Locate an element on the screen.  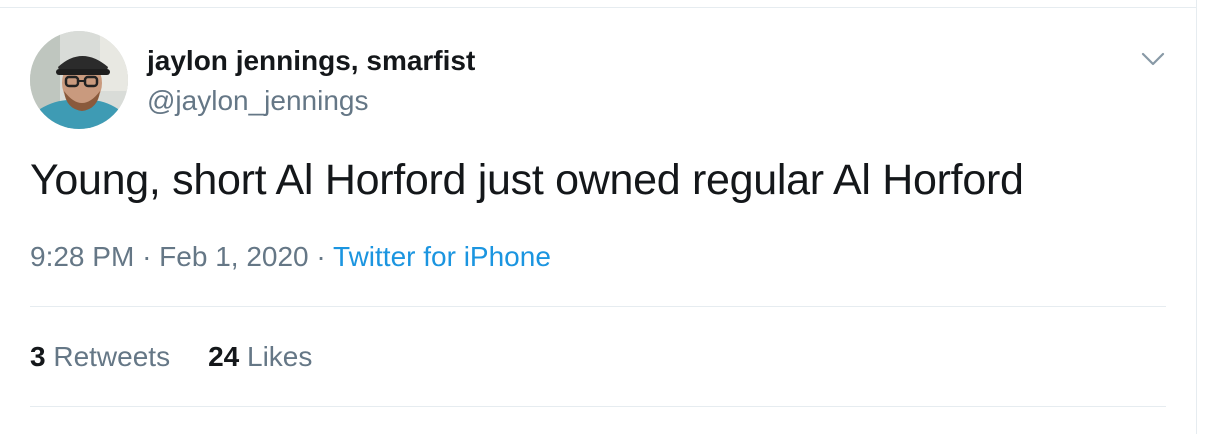
tweet-menu-button is located at coordinates (1153, 59).